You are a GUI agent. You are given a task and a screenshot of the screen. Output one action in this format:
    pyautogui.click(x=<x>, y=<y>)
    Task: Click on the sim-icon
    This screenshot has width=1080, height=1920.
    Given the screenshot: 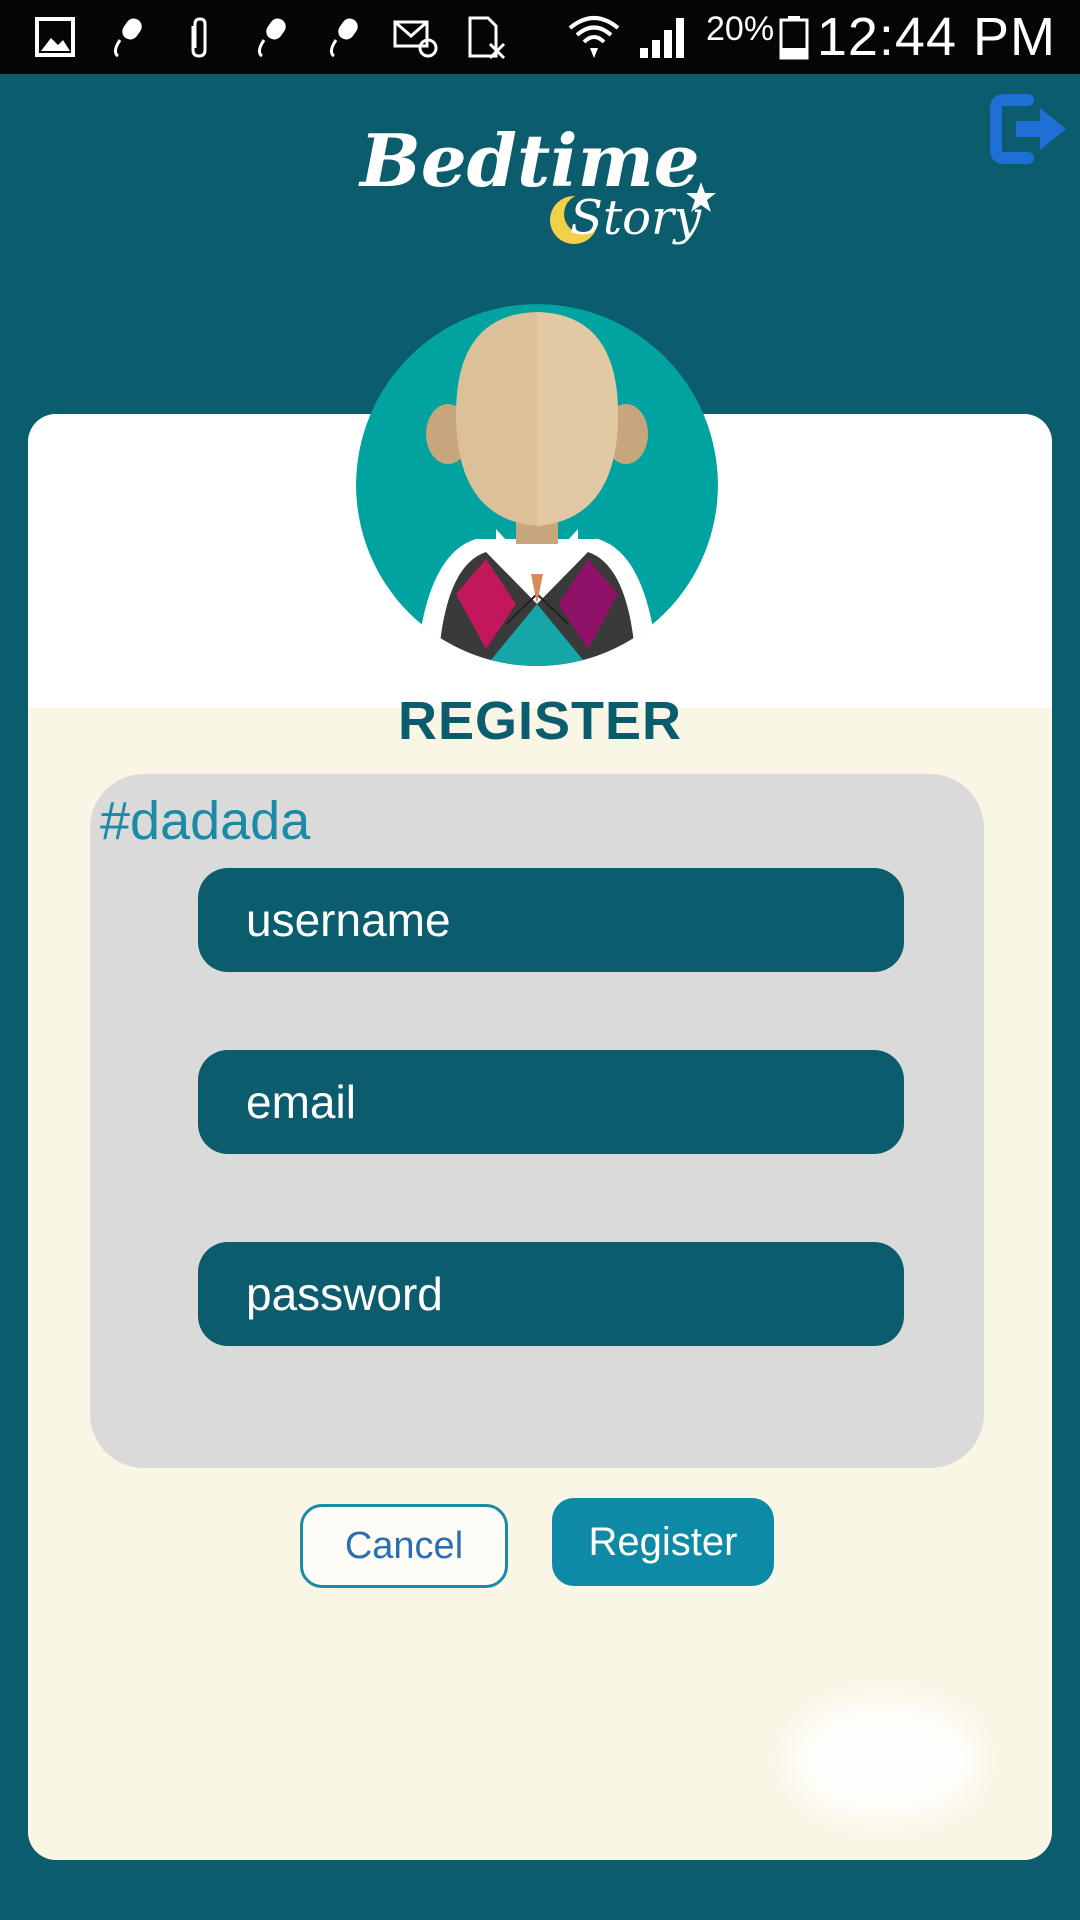 What is the action you would take?
    pyautogui.click(x=487, y=38)
    